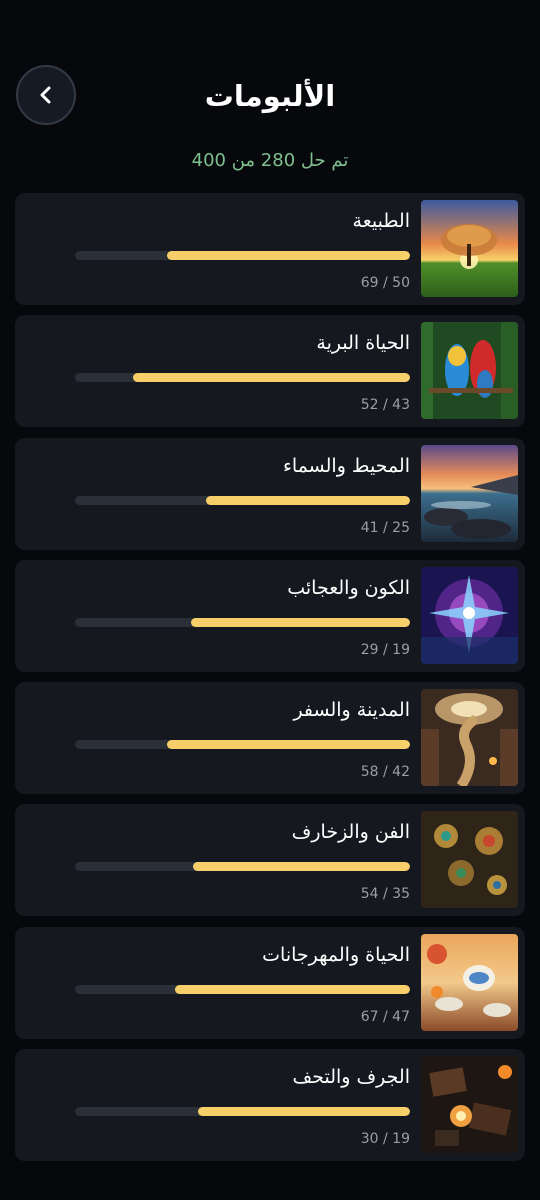  What do you see at coordinates (385, 527) in the screenshot?
I see `progress-count: 41 / 25` at bounding box center [385, 527].